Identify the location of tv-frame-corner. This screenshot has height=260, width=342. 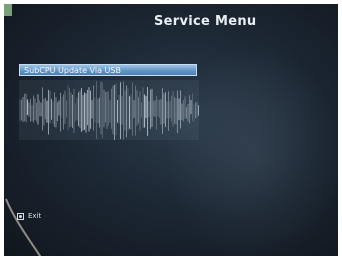
(8, 10).